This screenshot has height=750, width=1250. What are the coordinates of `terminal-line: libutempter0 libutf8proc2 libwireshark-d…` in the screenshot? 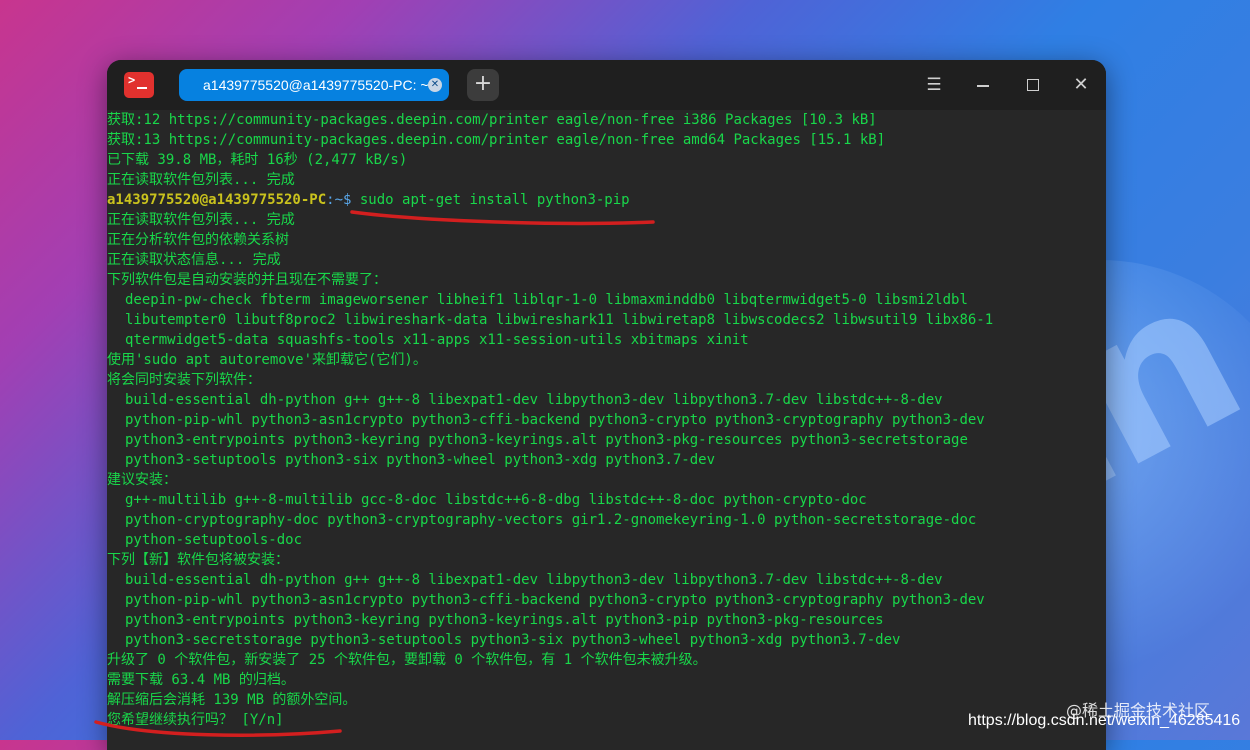 It's located at (559, 320).